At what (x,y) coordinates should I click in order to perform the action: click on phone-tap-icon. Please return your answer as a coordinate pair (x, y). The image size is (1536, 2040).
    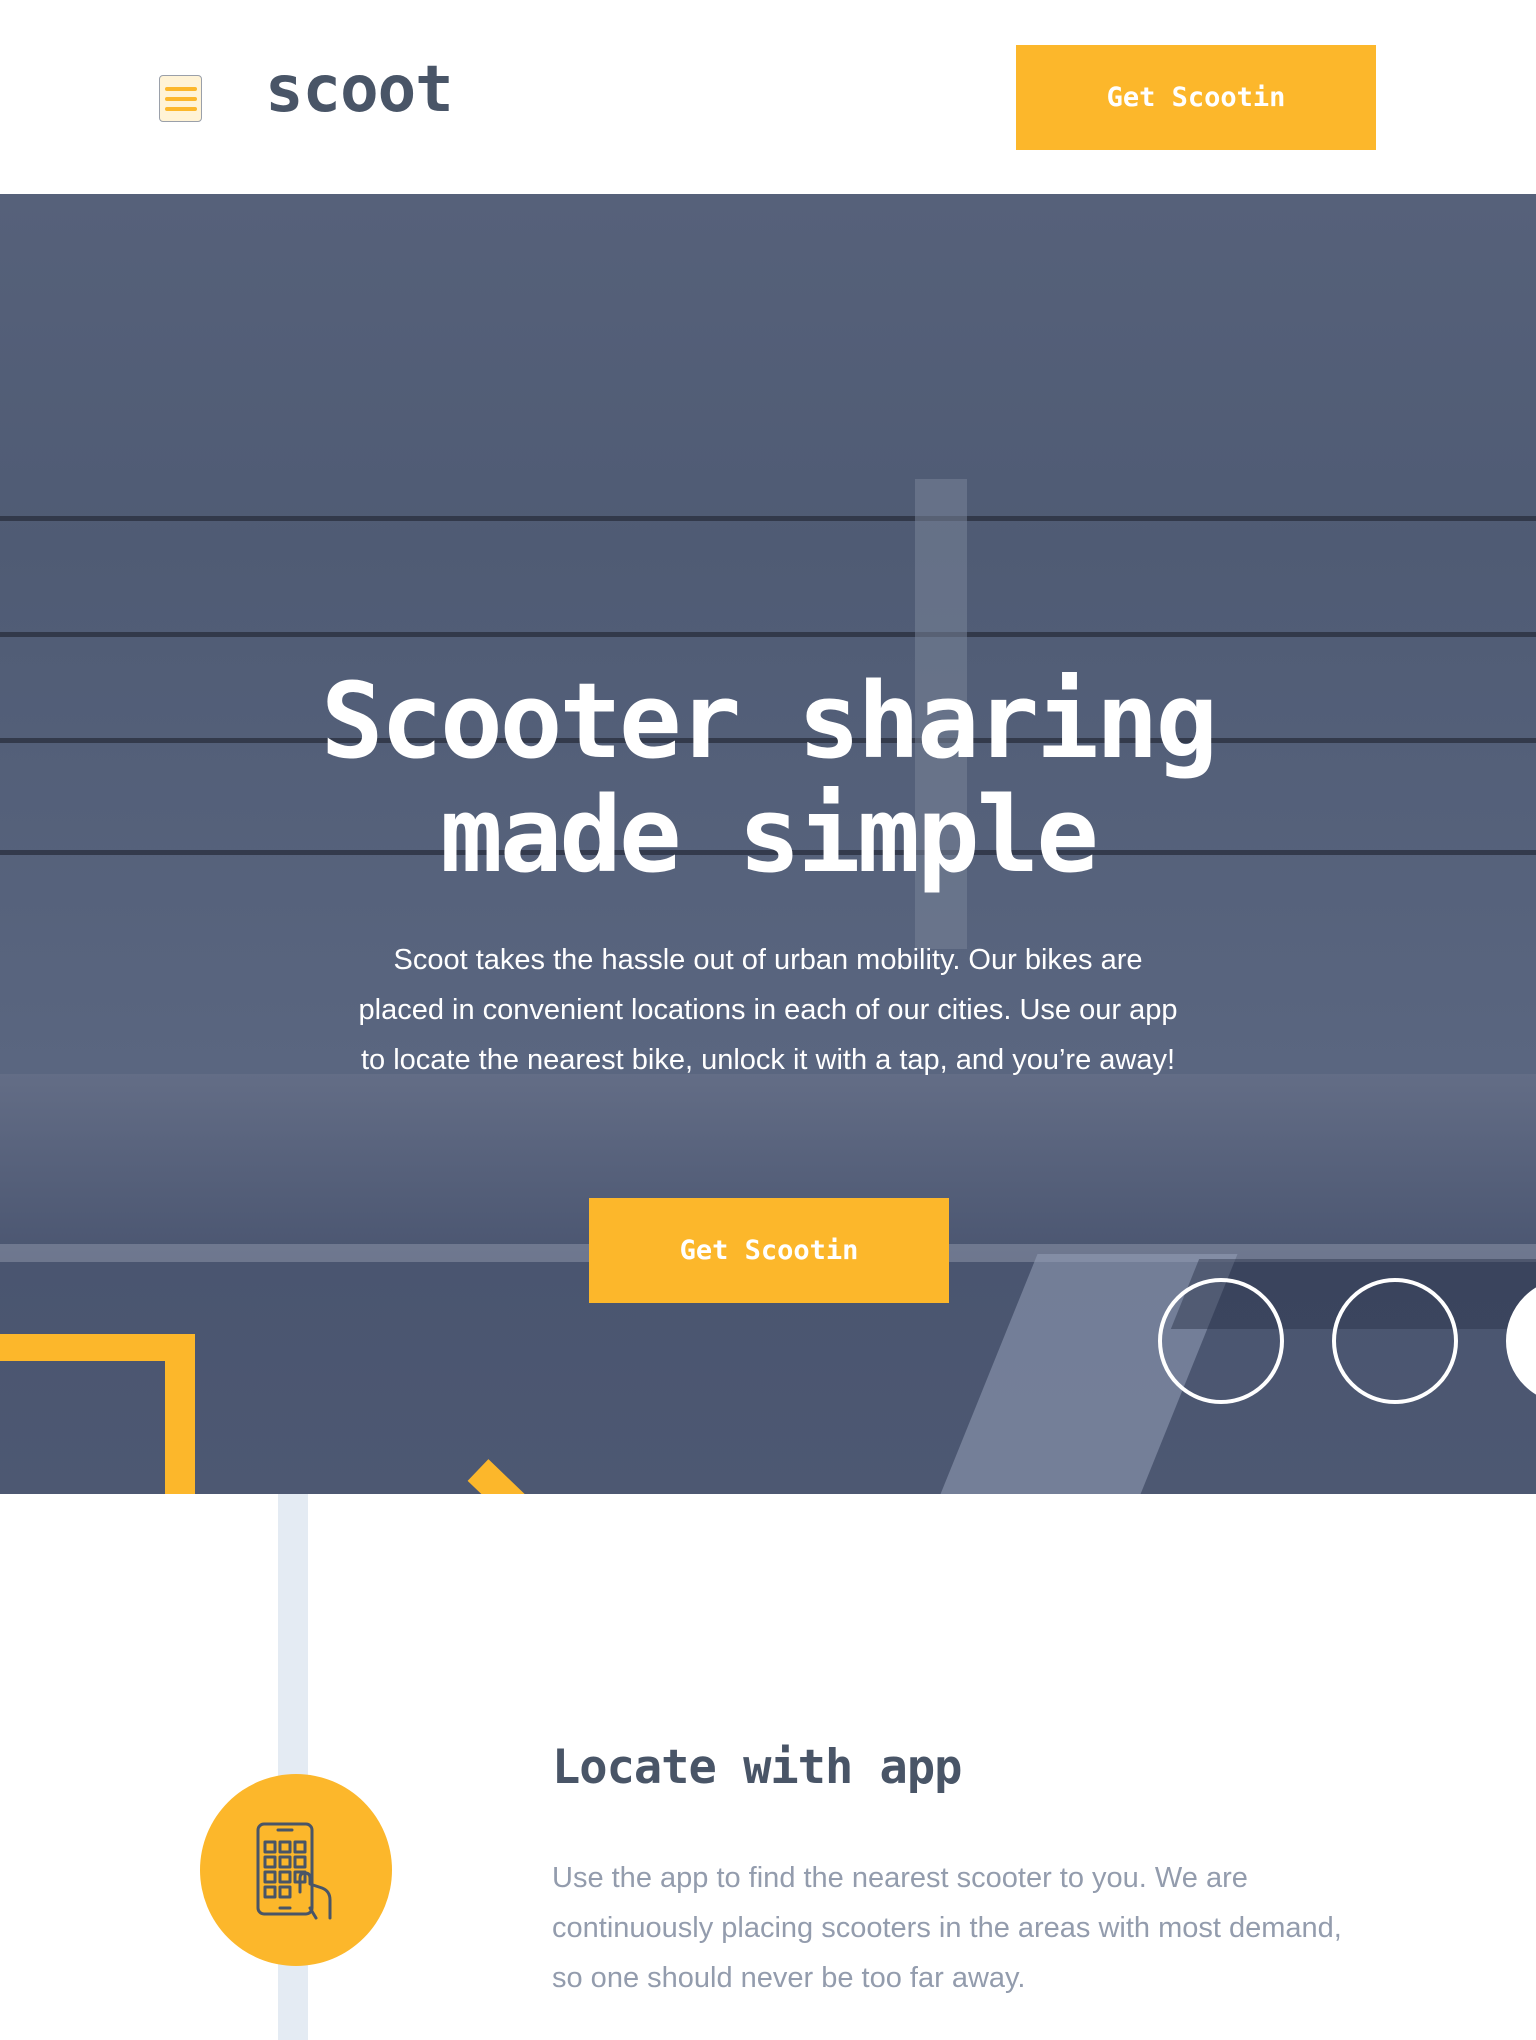
    Looking at the image, I should click on (294, 1871).